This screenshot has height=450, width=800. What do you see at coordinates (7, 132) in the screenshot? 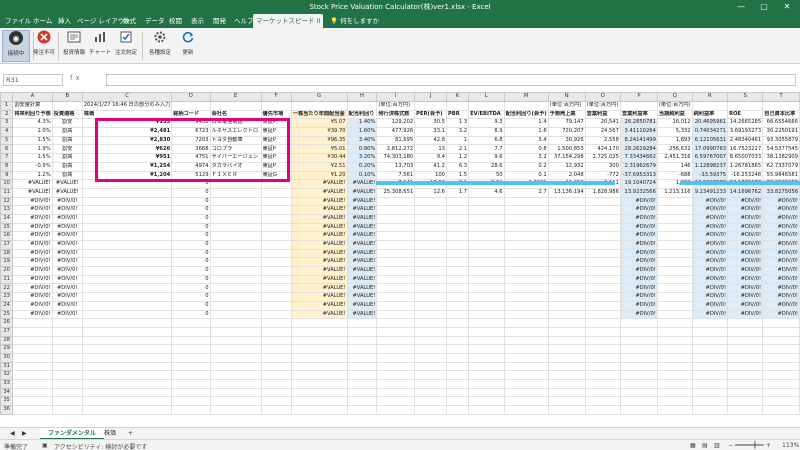
I see `row-header: 4` at bounding box center [7, 132].